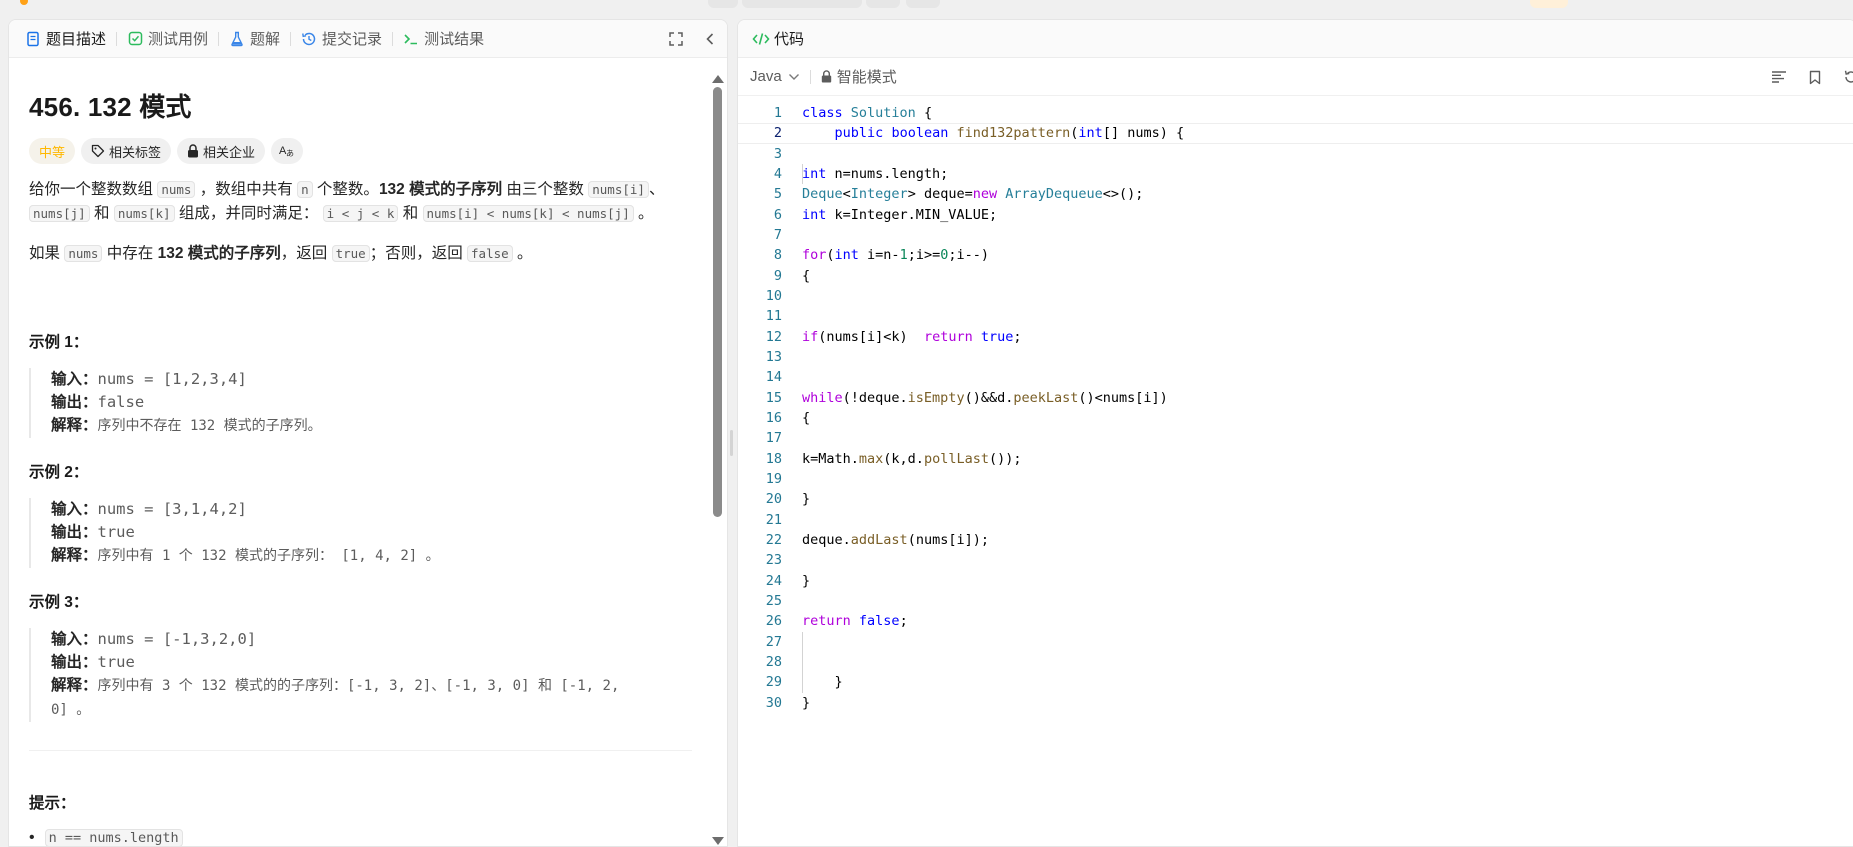 This screenshot has width=1853, height=847. What do you see at coordinates (1295, 357) in the screenshot?
I see `code-line: 13` at bounding box center [1295, 357].